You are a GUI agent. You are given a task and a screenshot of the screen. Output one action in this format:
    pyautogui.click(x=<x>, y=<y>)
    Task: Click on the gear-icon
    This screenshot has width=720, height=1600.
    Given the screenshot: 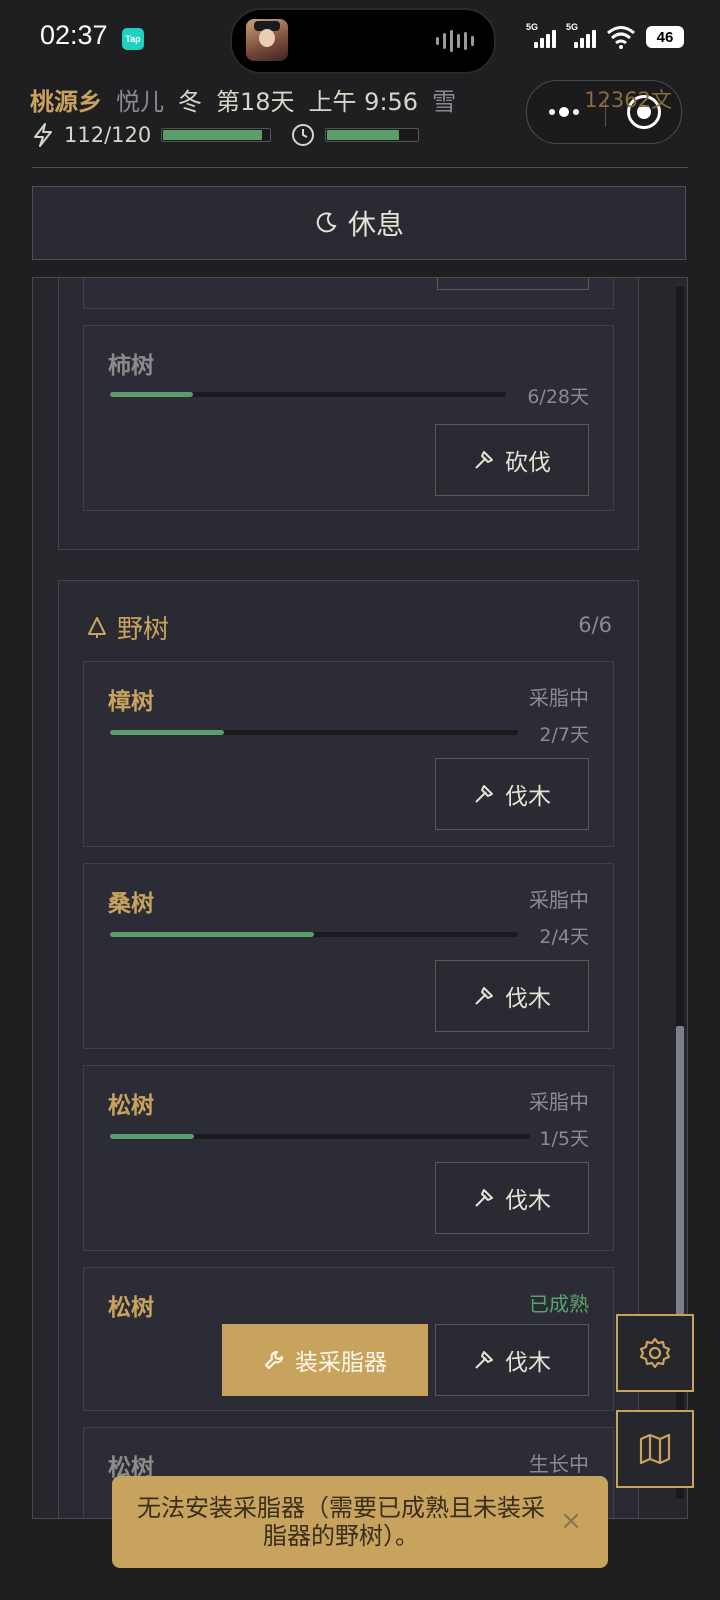 What is the action you would take?
    pyautogui.click(x=655, y=1353)
    